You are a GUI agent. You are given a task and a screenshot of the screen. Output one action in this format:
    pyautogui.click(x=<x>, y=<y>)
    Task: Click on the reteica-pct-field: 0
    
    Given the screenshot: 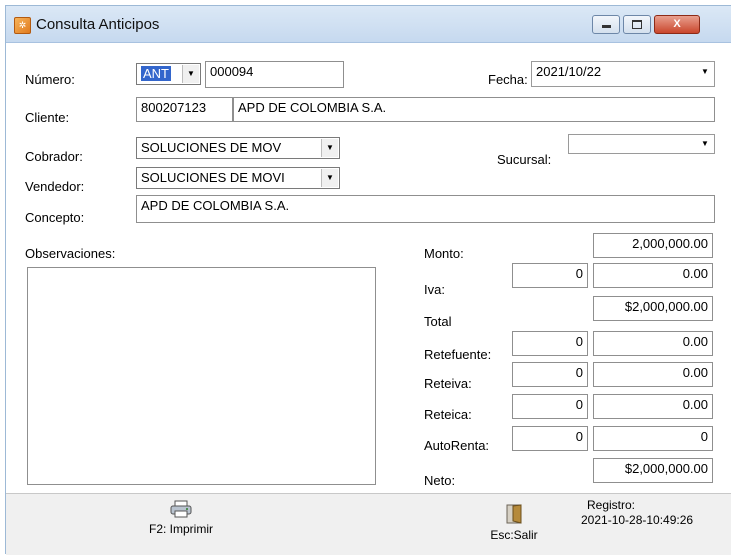 What is the action you would take?
    pyautogui.click(x=550, y=406)
    